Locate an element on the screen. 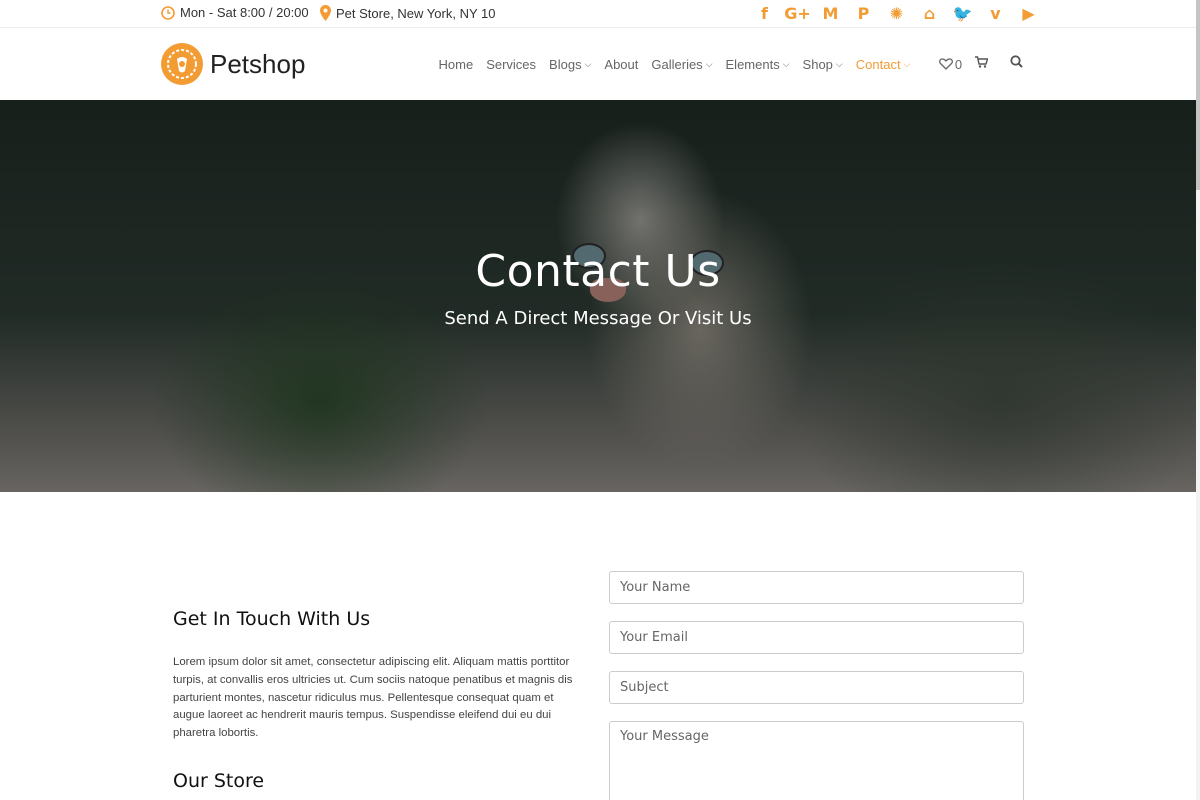 Image resolution: width=1200 pixels, height=800 pixels. nav-item-label: About is located at coordinates (621, 64).